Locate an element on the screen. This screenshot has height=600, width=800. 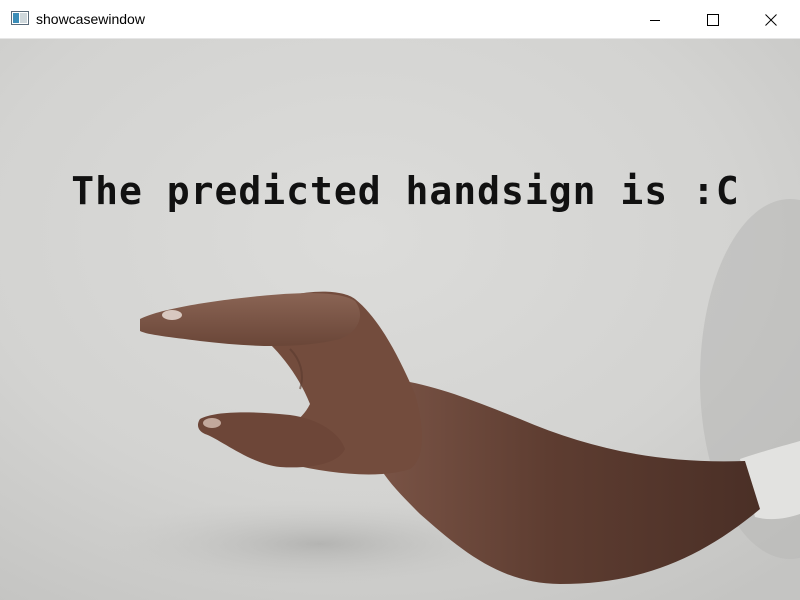
close-button is located at coordinates (771, 19).